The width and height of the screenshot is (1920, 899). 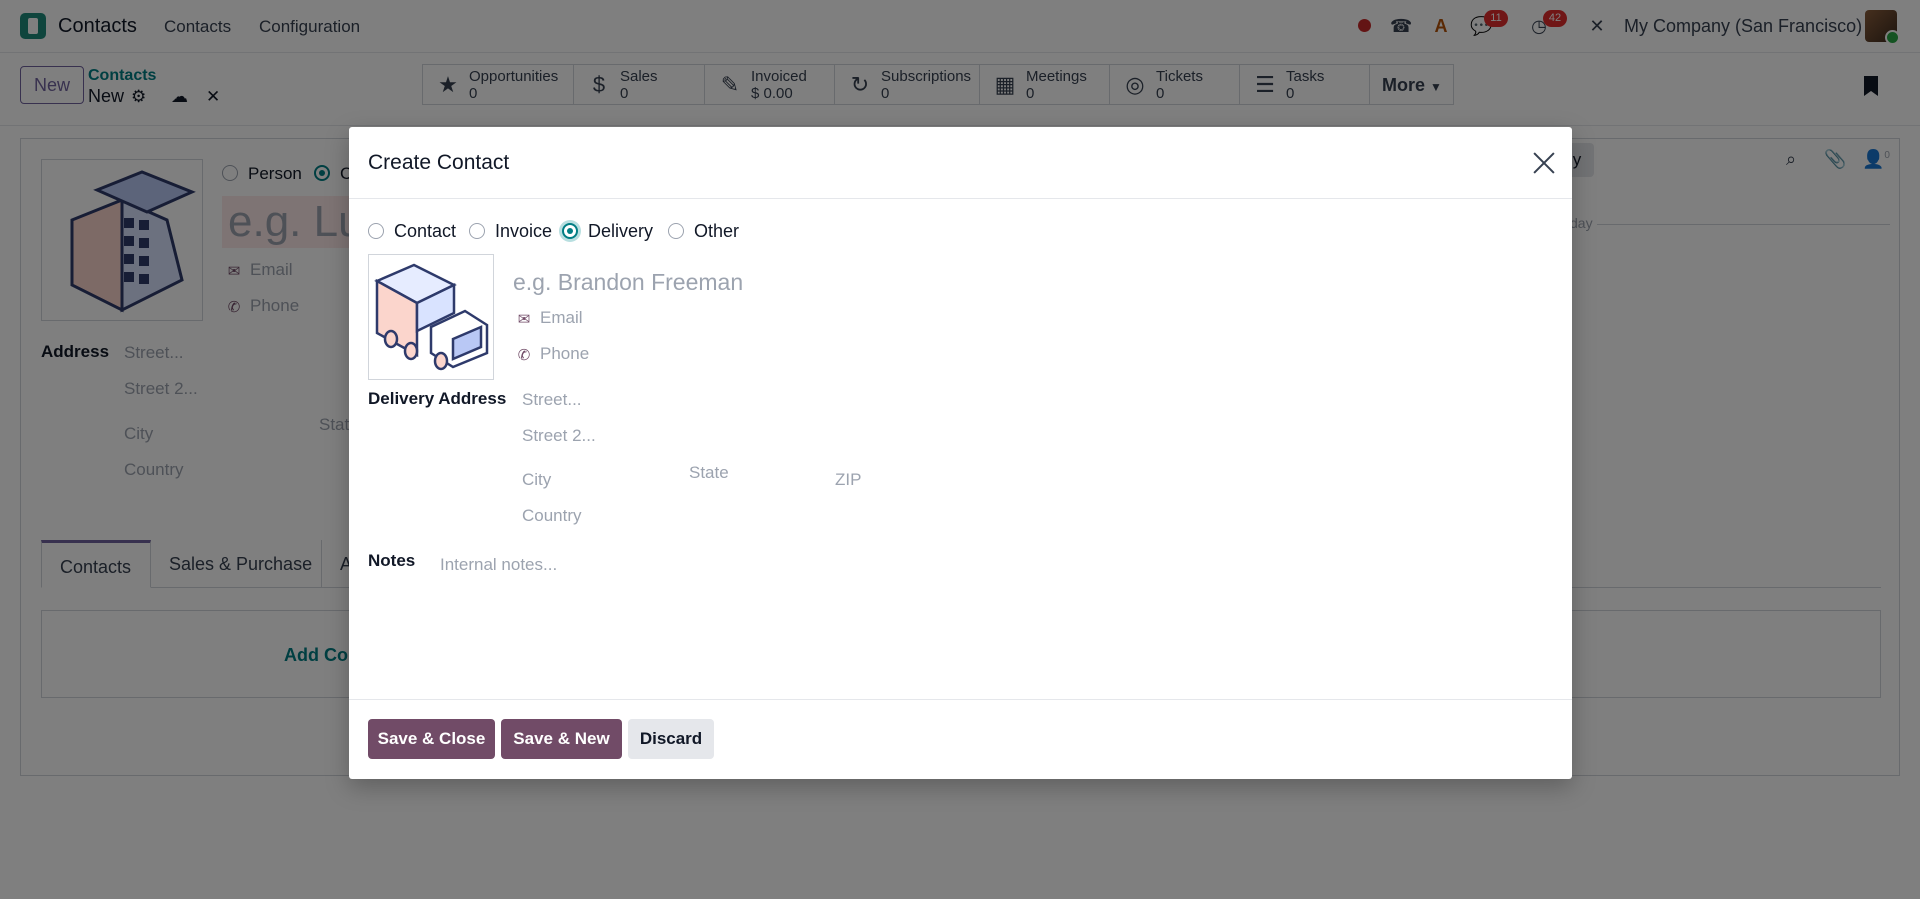 What do you see at coordinates (564, 354) in the screenshot?
I see `phone-field: Phone` at bounding box center [564, 354].